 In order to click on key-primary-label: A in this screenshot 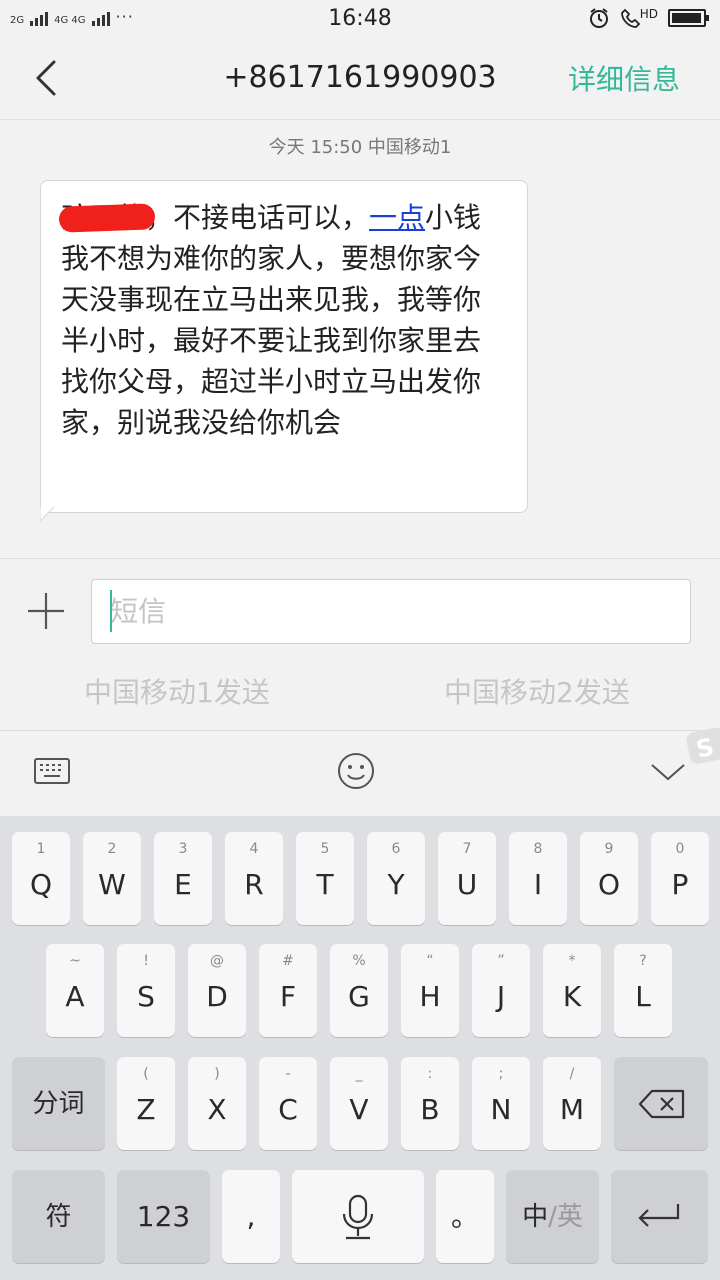, I will do `click(75, 996)`.